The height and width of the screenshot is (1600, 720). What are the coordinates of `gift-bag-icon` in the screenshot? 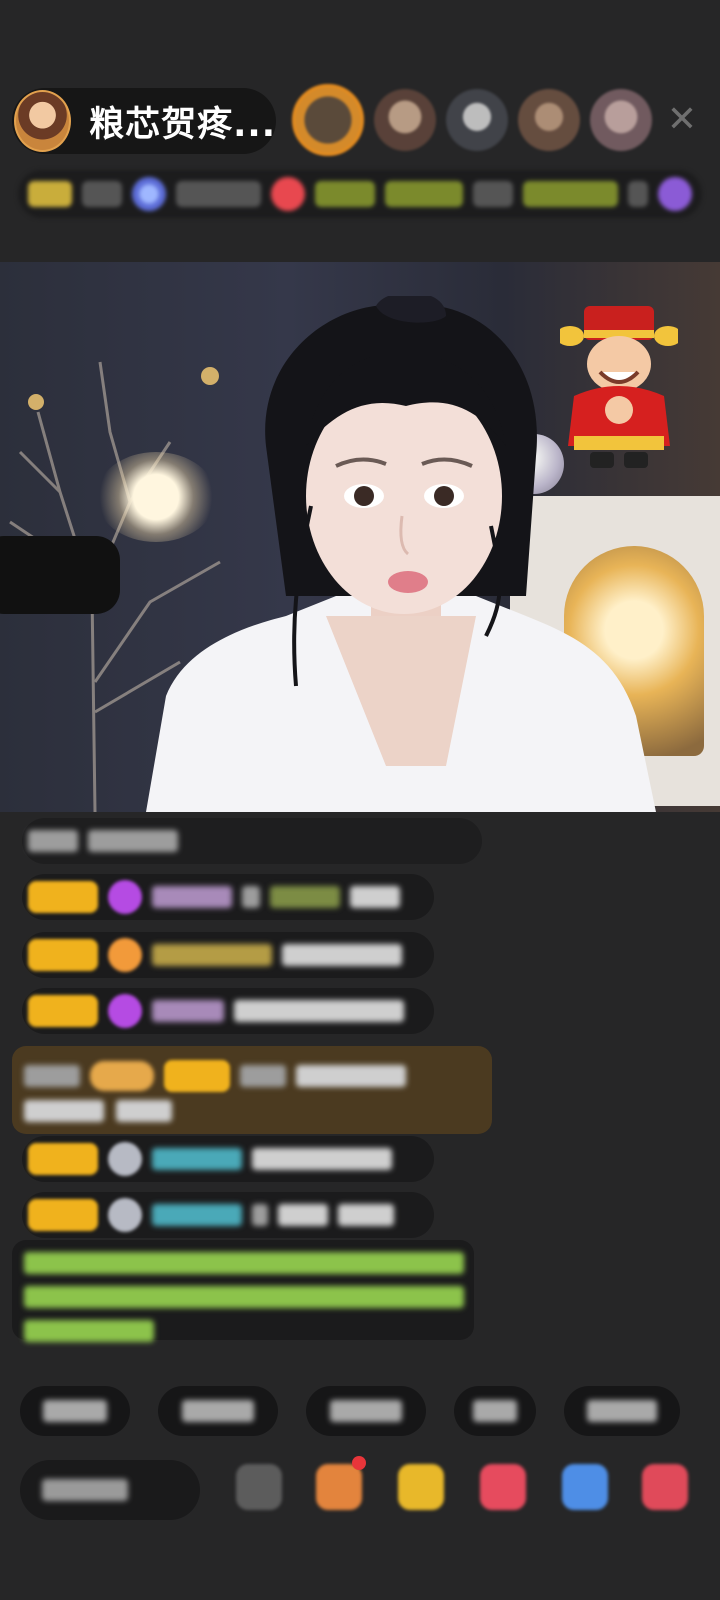 It's located at (421, 1487).